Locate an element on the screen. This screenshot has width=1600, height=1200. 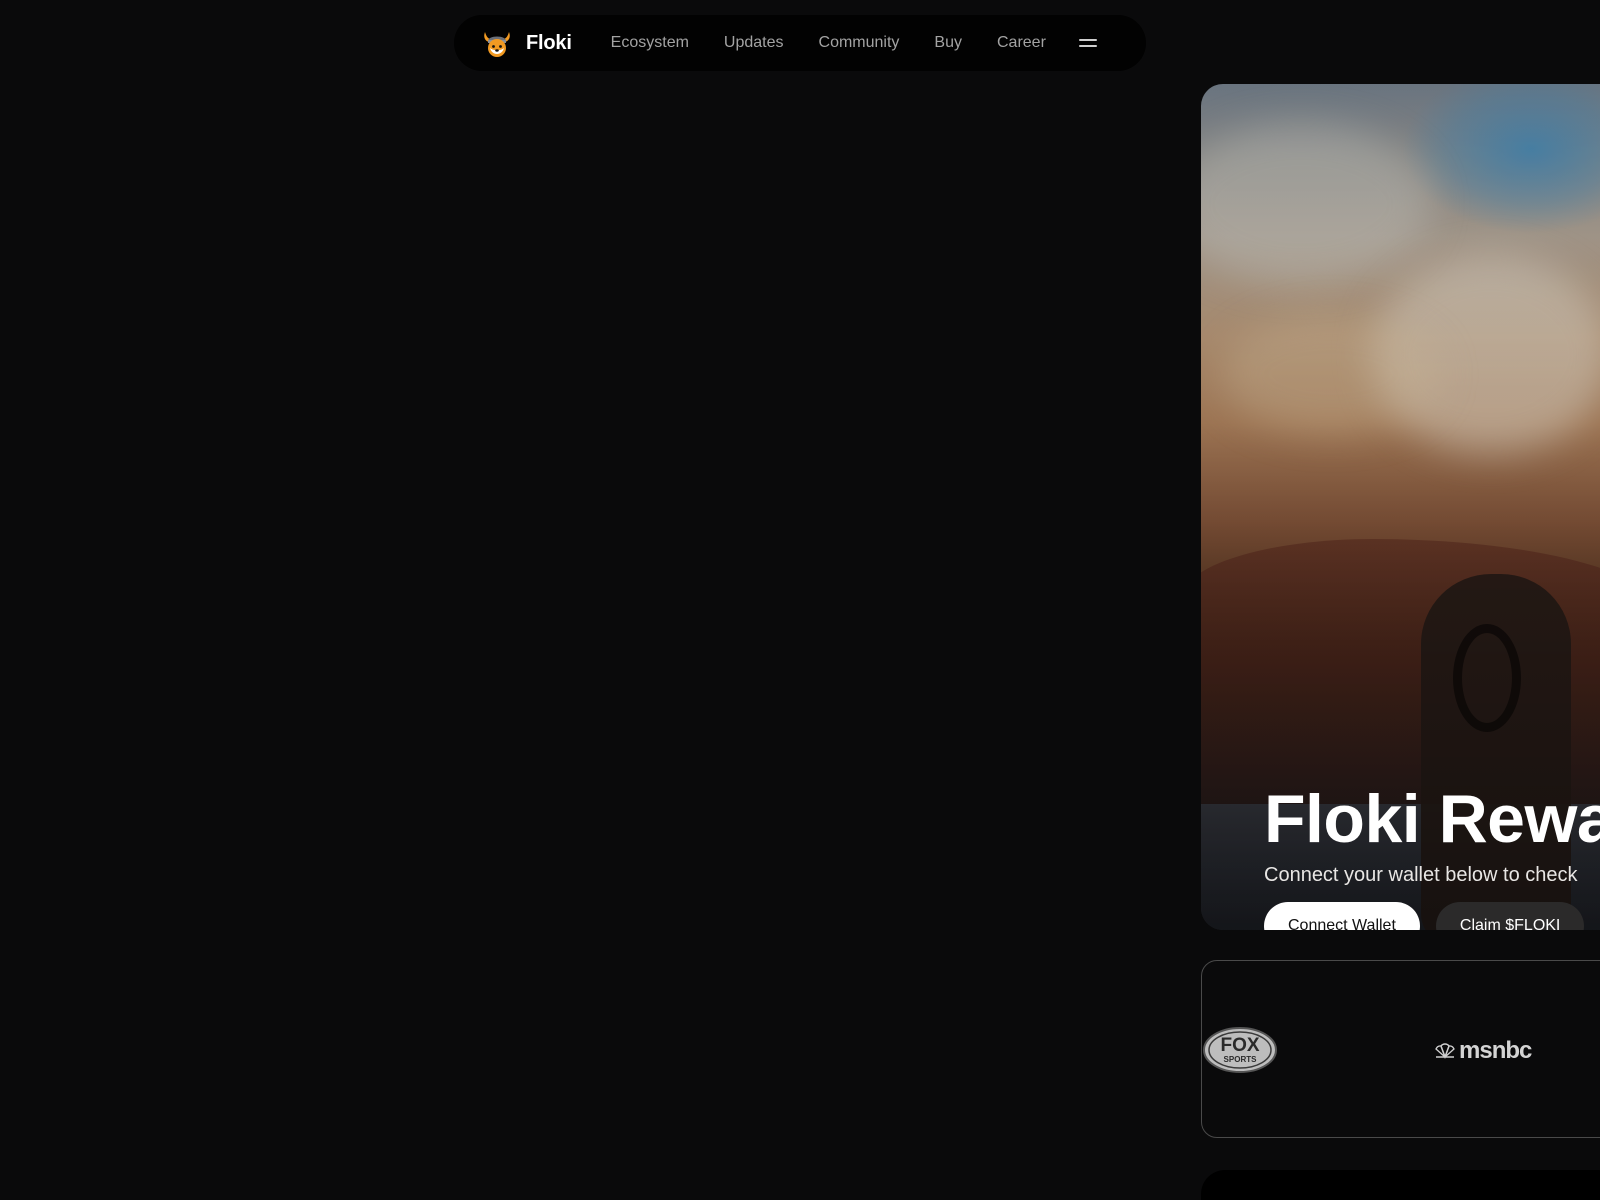
nav-link-ecosystem: Ecosystem is located at coordinates (650, 43).